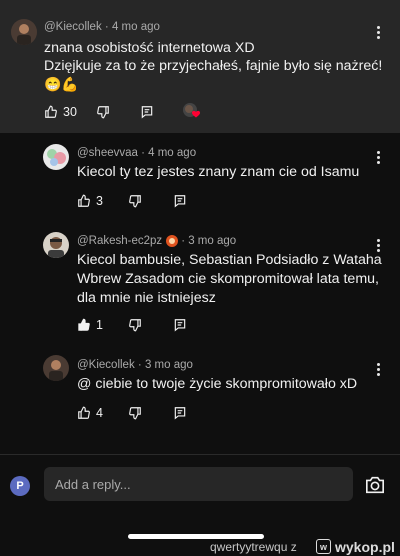 The height and width of the screenshot is (556, 400). I want to click on watermark-site: wykop.pl, so click(365, 546).